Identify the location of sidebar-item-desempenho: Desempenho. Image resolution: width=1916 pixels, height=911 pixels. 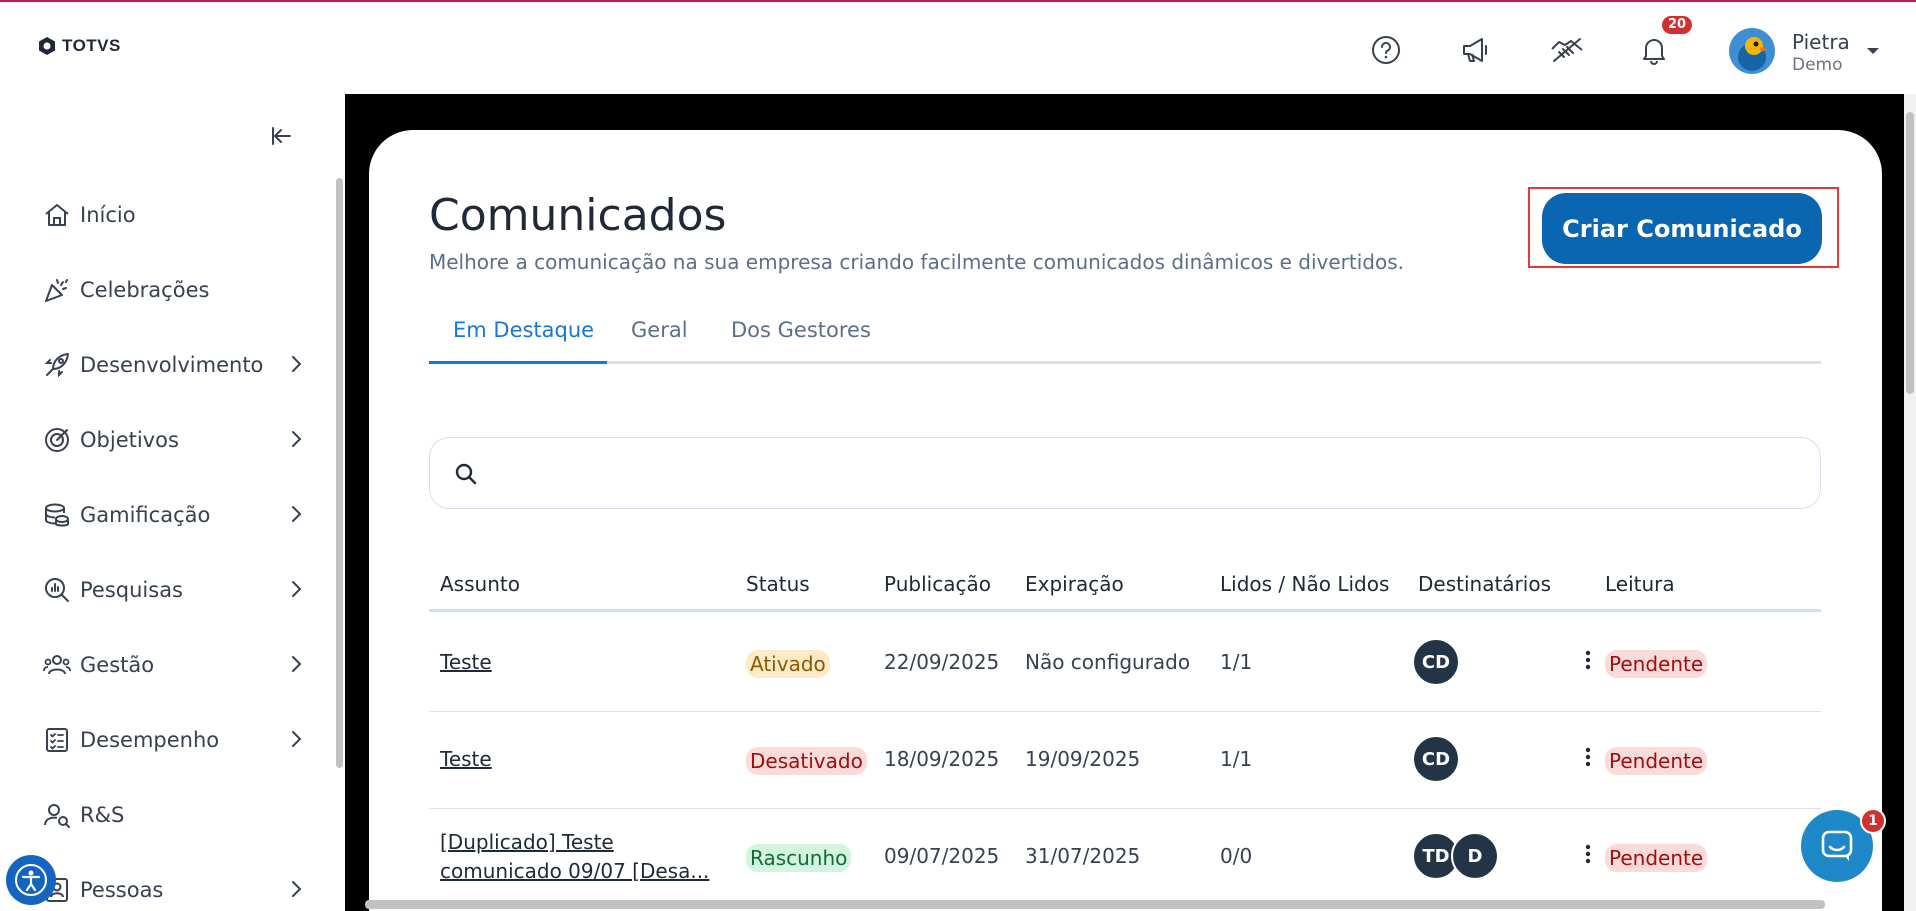
(177, 740).